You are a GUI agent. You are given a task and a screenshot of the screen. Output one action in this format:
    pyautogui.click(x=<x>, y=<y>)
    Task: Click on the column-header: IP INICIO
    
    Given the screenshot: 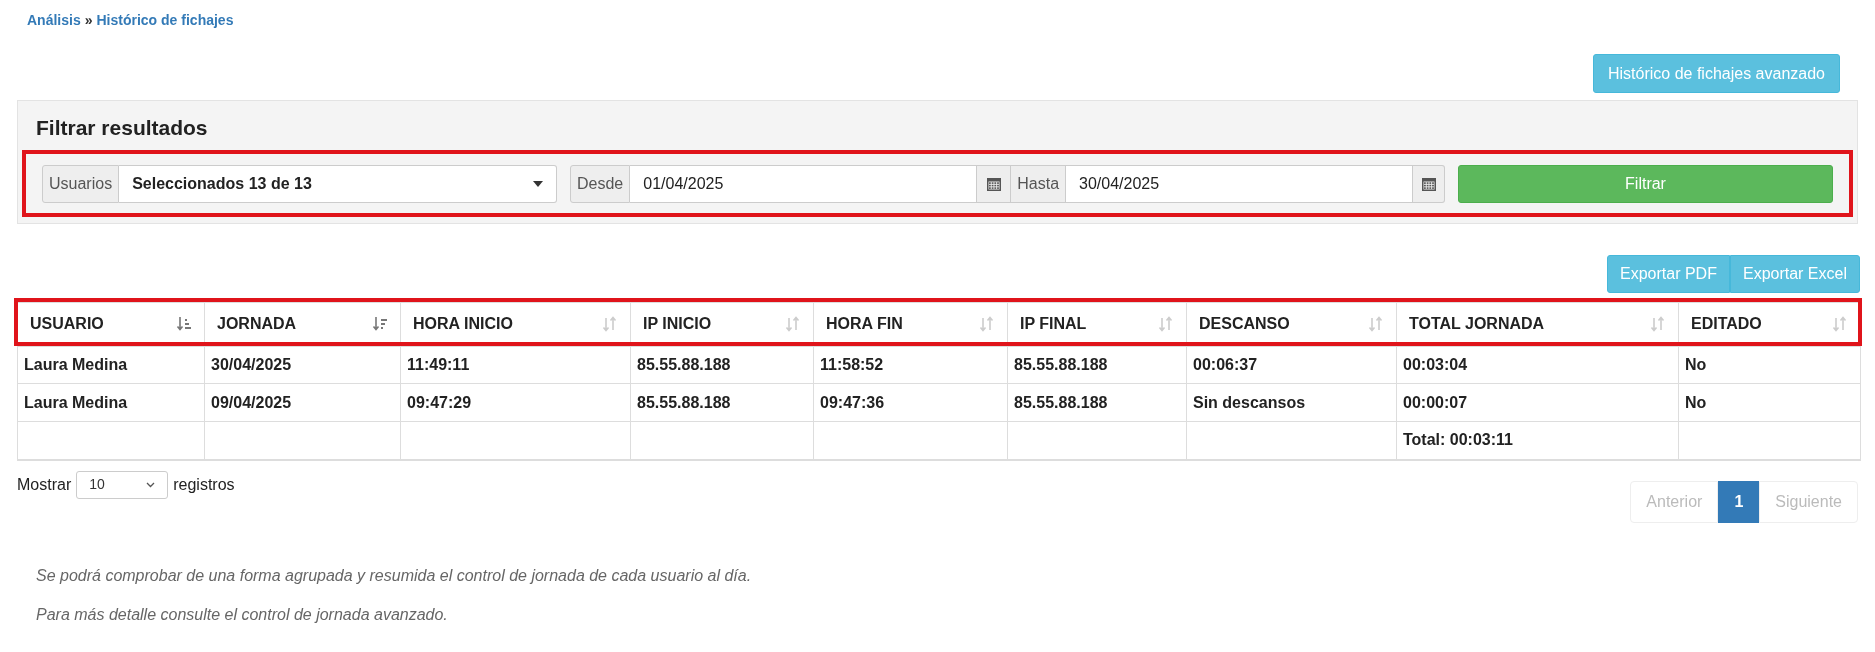 What is the action you would take?
    pyautogui.click(x=722, y=324)
    